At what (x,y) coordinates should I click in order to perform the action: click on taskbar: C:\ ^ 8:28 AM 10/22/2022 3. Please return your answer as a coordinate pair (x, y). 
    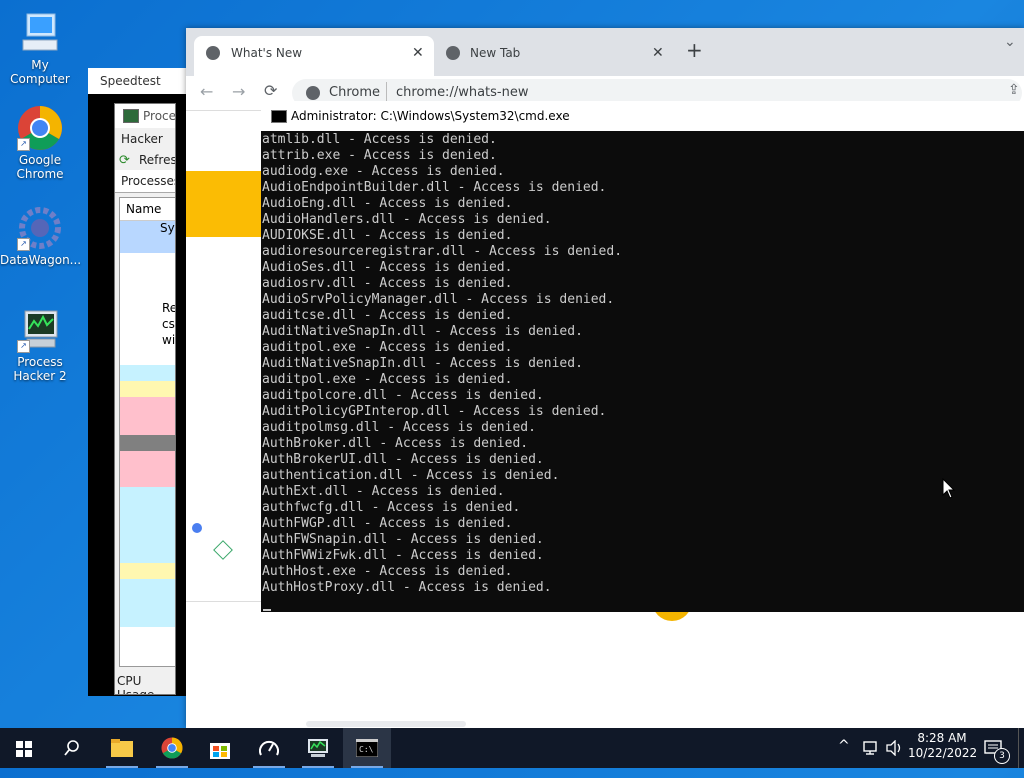
    Looking at the image, I should click on (512, 748).